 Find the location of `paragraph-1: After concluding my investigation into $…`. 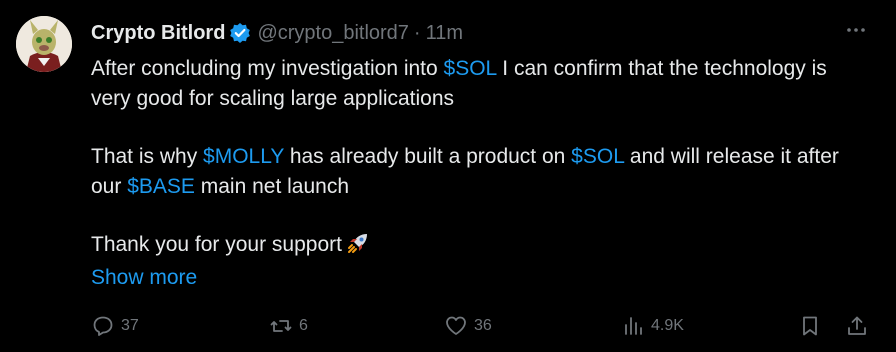

paragraph-1: After concluding my investigation into $… is located at coordinates (481, 84).